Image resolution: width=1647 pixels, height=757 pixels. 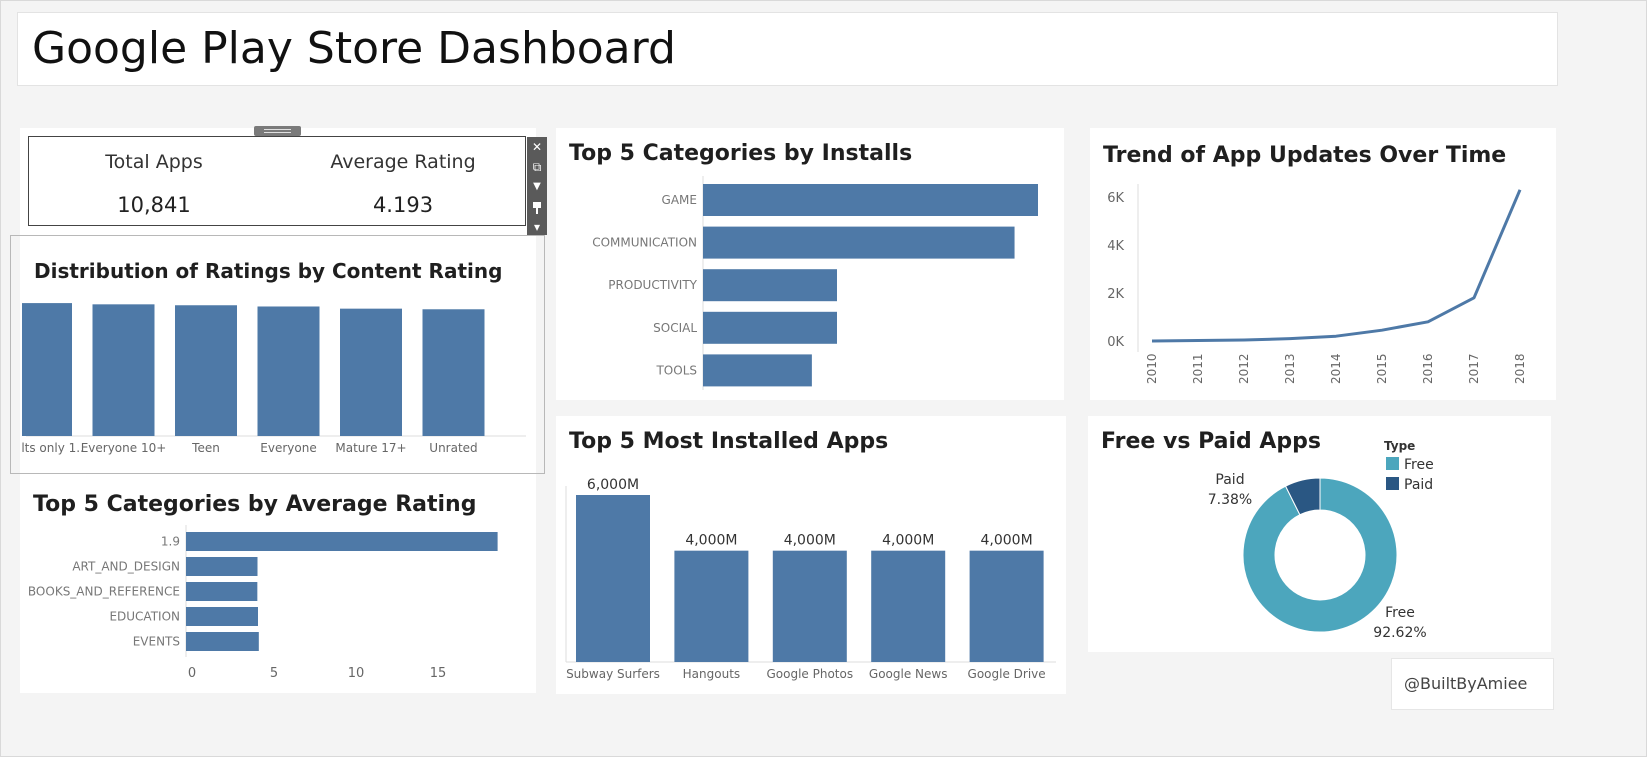 I want to click on selection-toolbar: ✕ ⧉ ▼ ▾, so click(x=537, y=186).